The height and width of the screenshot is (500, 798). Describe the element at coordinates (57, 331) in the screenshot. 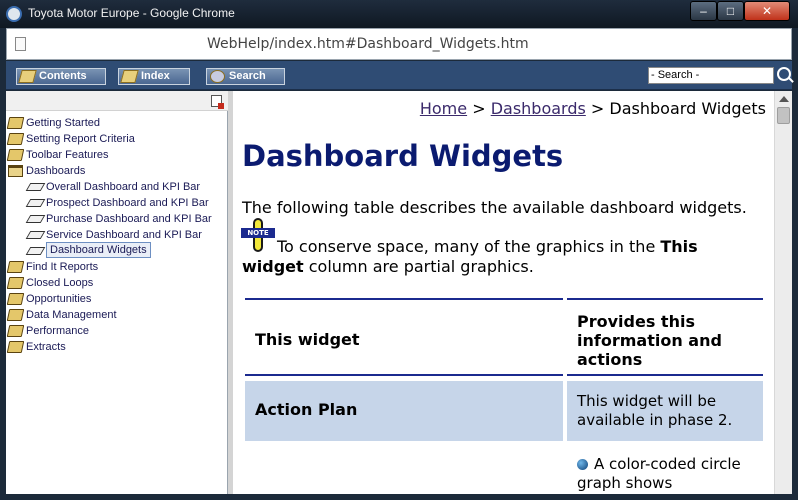

I see `toc-item-label: Performance` at that location.